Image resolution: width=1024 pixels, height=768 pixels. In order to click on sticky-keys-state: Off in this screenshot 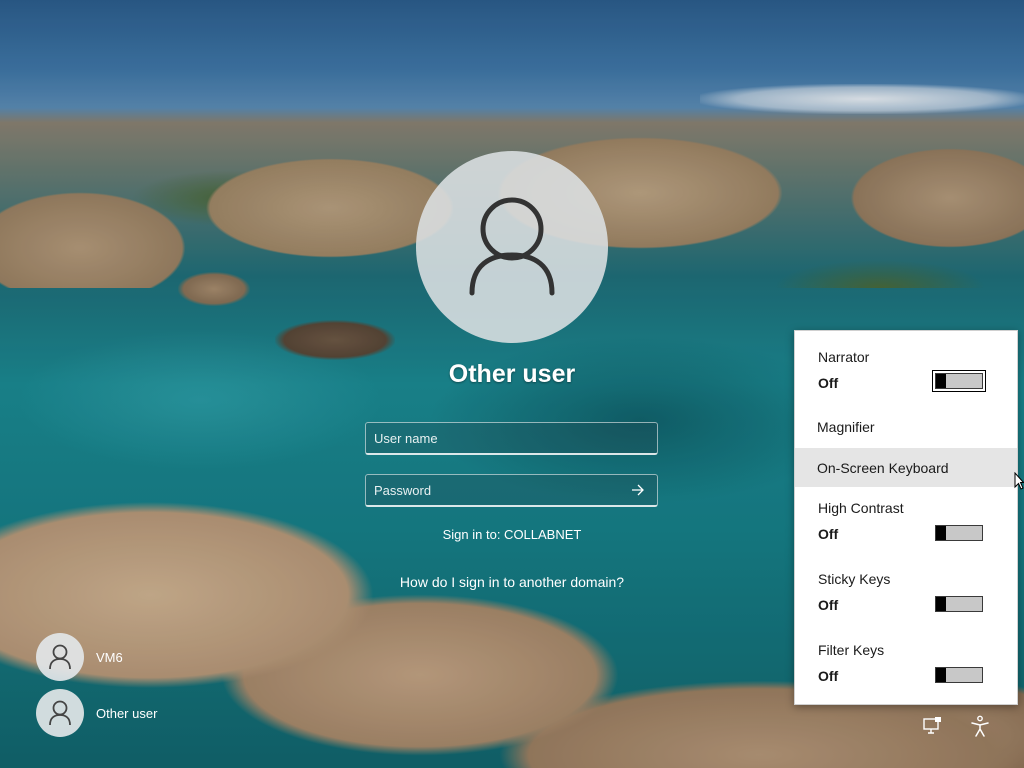, I will do `click(828, 605)`.